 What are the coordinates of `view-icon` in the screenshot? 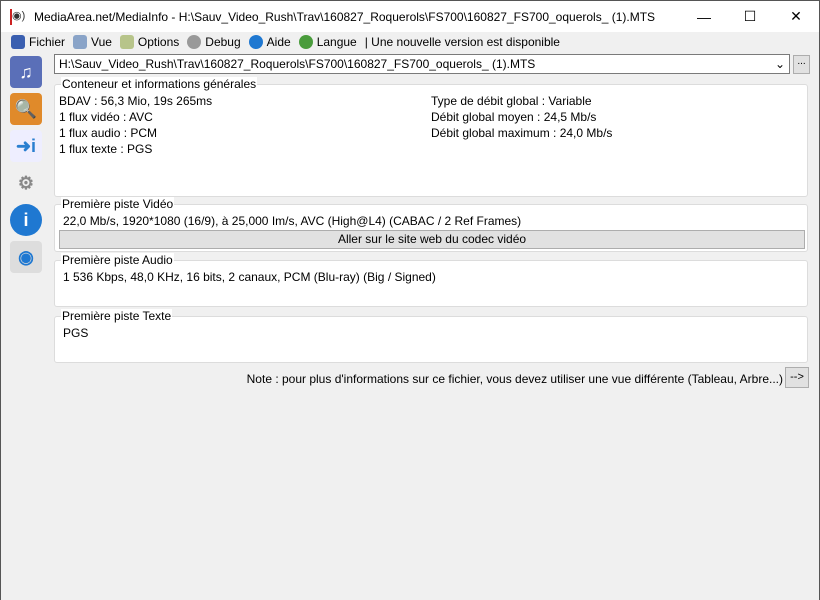 It's located at (80, 42).